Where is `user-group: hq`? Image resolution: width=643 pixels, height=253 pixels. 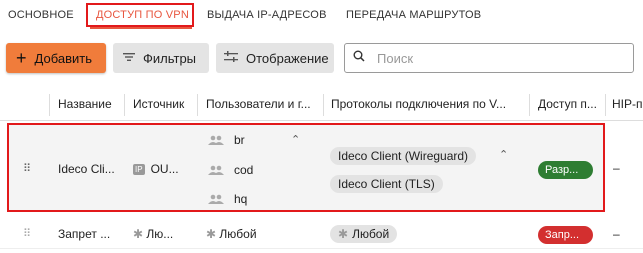 user-group: hq is located at coordinates (241, 199).